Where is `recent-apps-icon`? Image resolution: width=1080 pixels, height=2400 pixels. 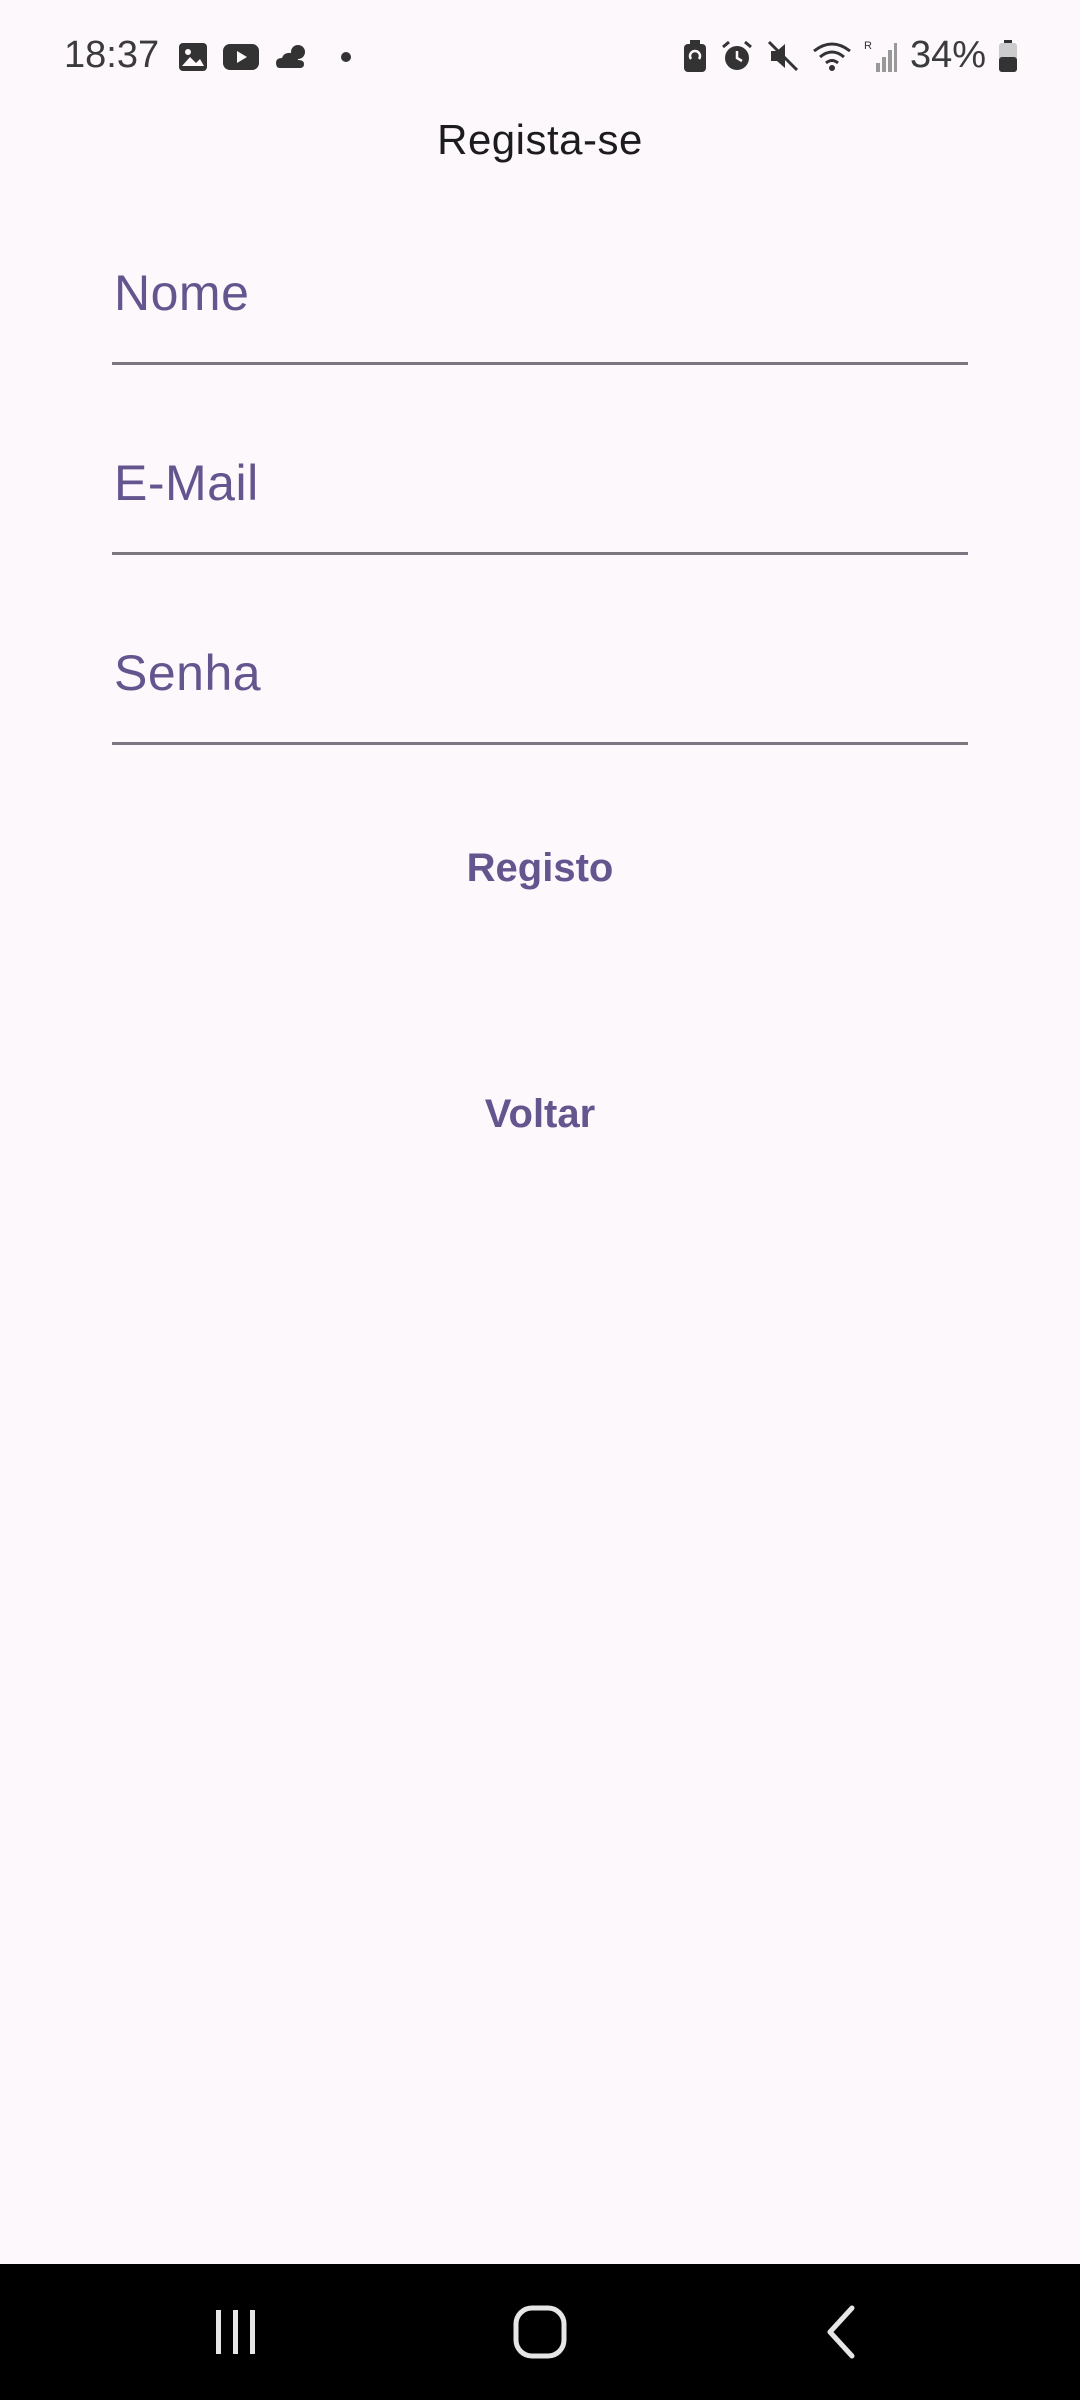
recent-apps-icon is located at coordinates (235, 2332).